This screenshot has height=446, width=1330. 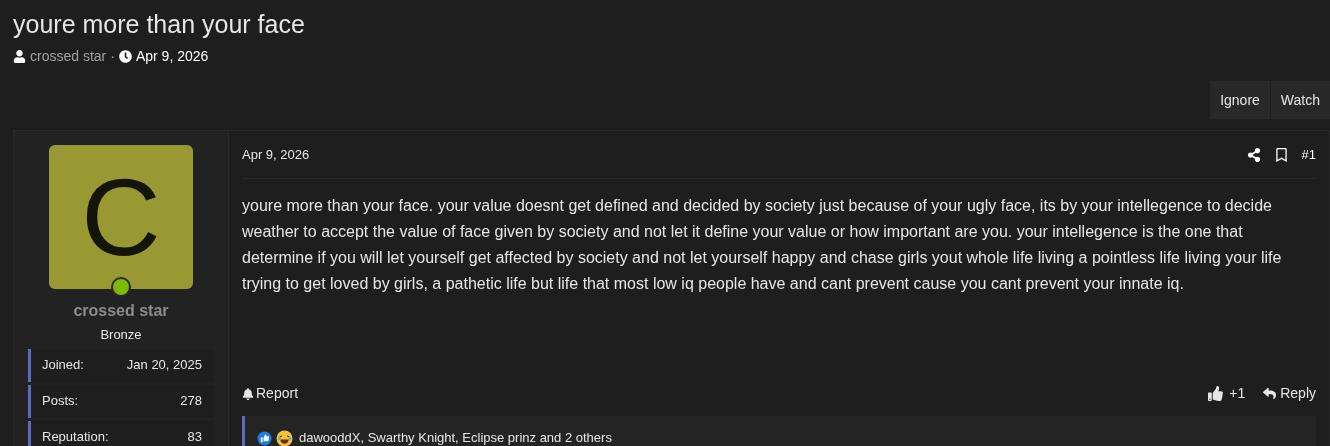 I want to click on like-button: +1, so click(x=1227, y=393).